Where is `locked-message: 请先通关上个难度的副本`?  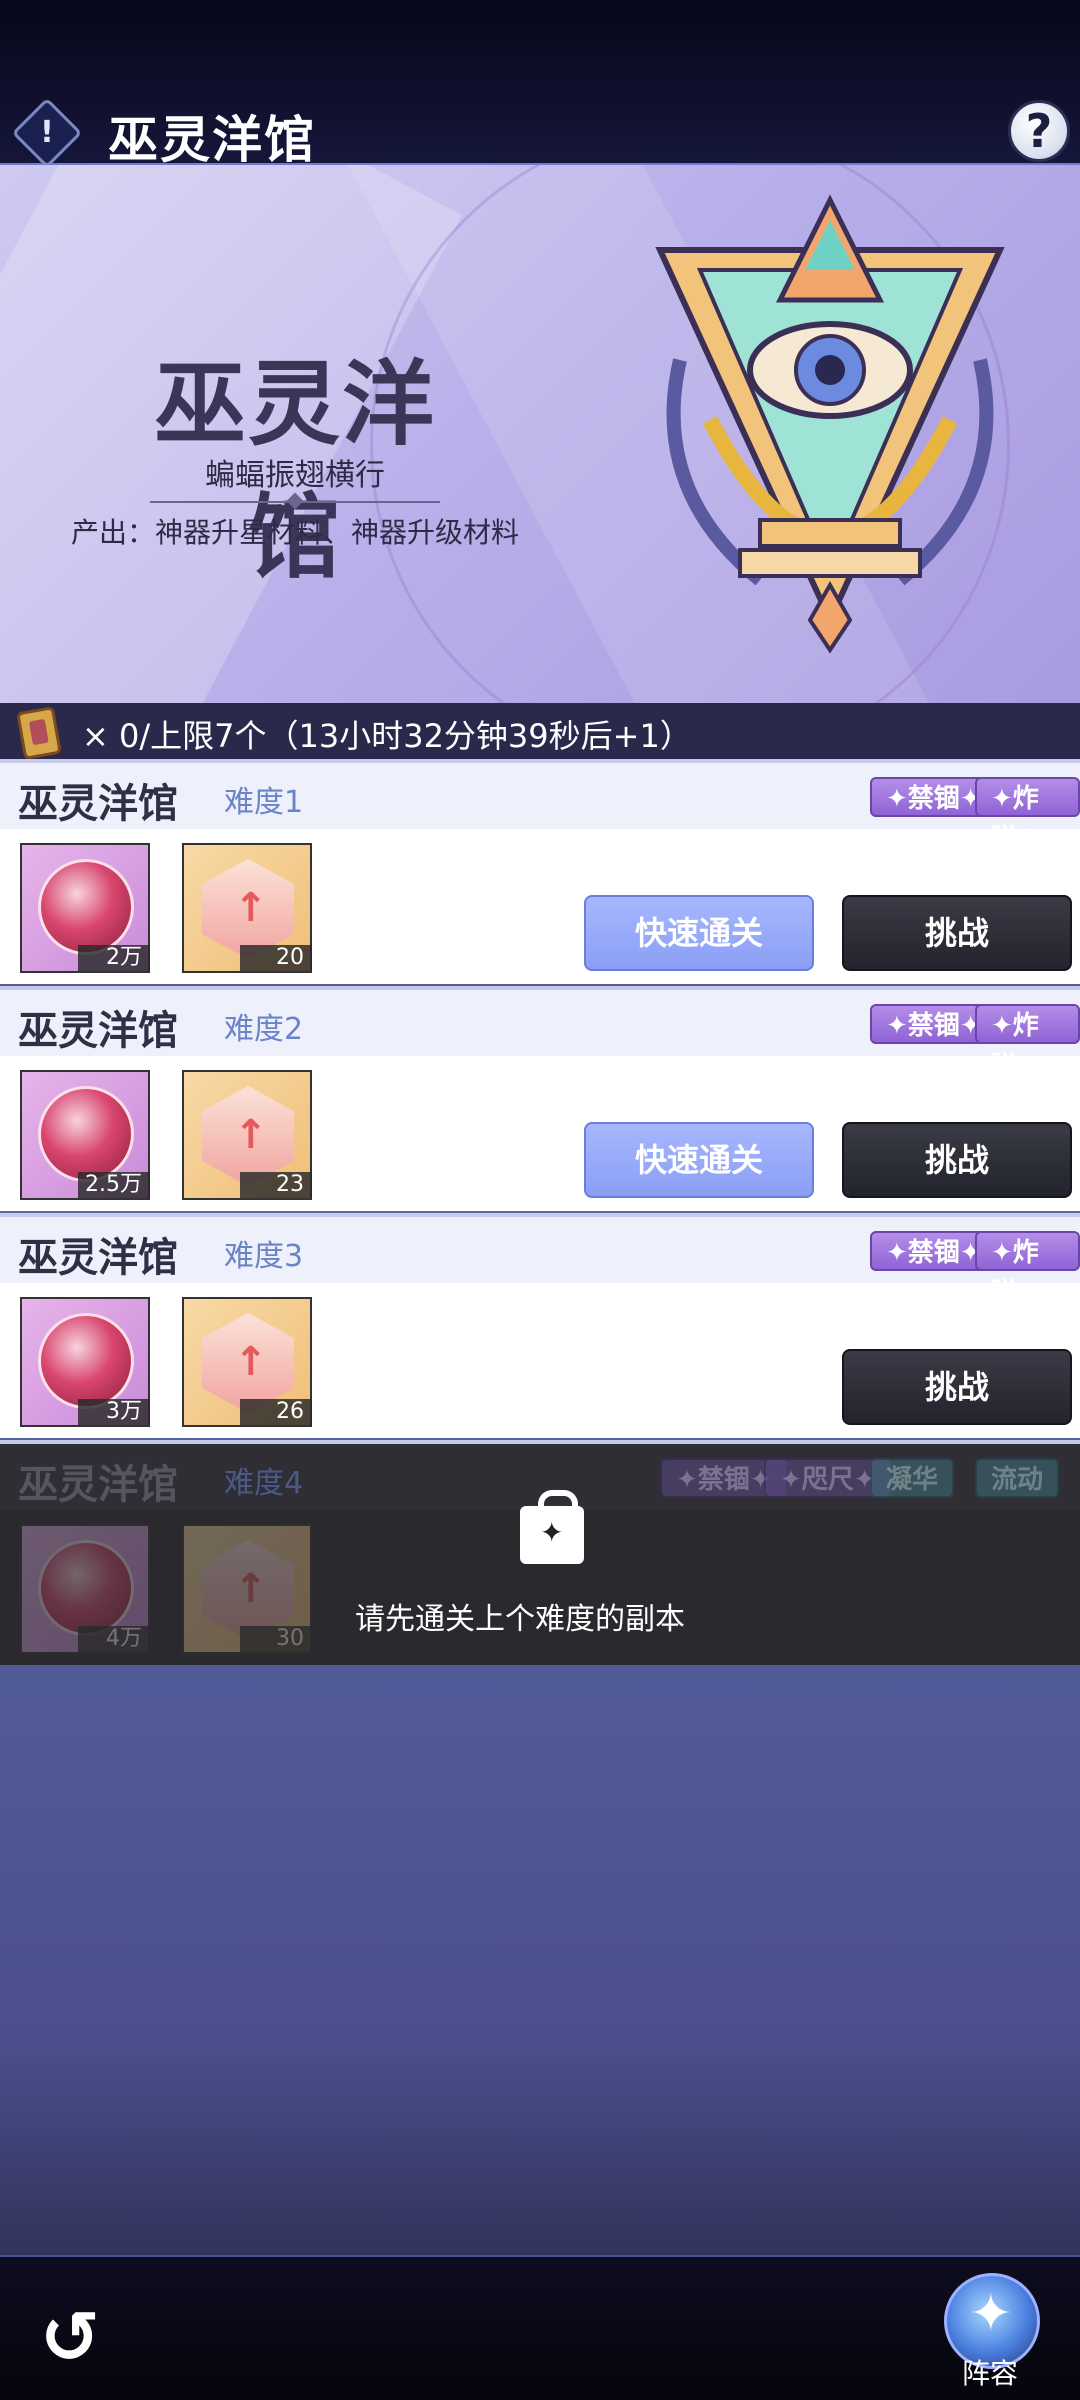 locked-message: 请先通关上个难度的副本 is located at coordinates (520, 1619).